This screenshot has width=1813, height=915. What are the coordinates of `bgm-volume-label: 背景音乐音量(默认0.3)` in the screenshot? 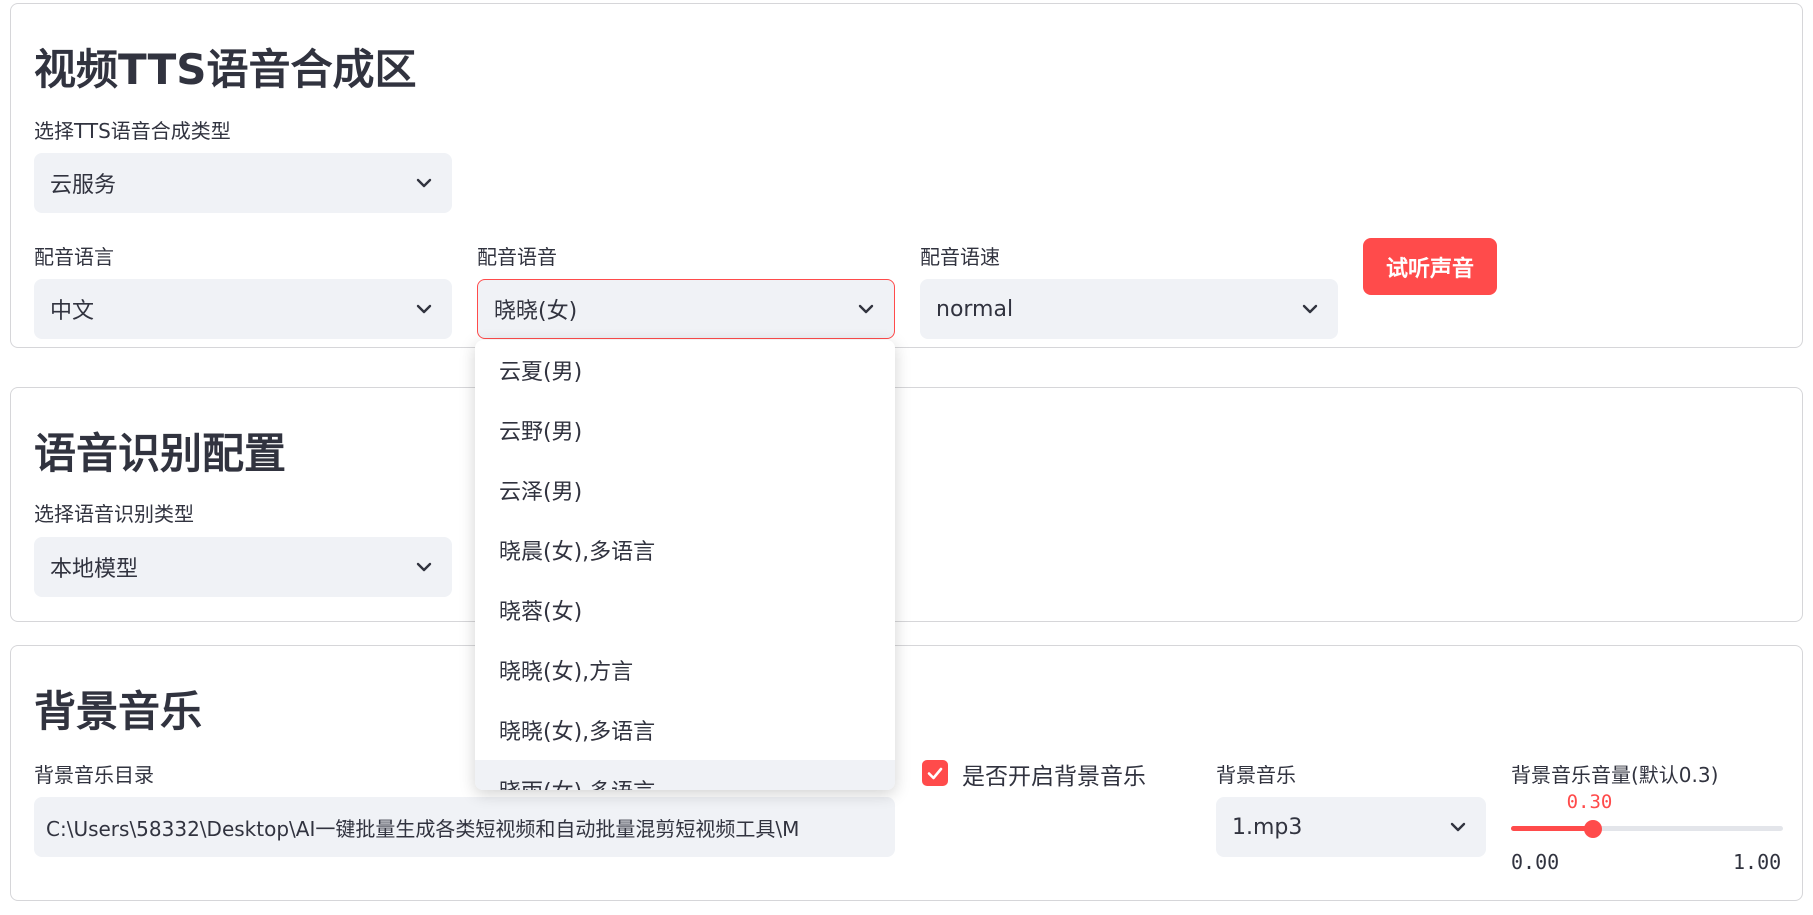 It's located at (1615, 775).